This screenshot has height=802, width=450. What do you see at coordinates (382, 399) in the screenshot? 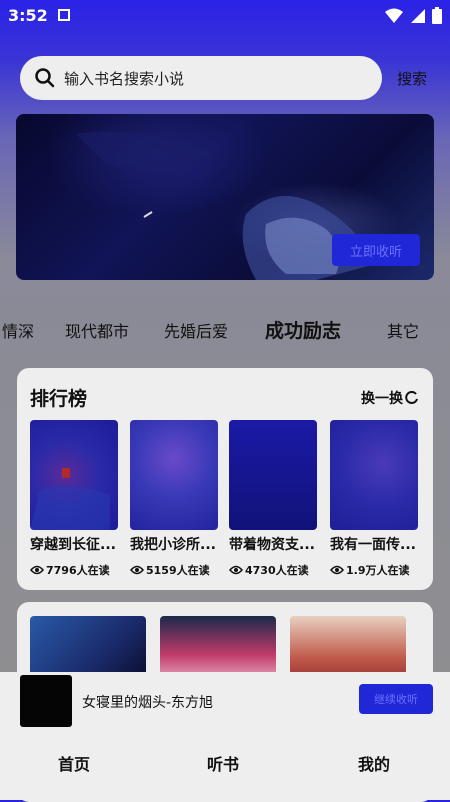
I see `refresh-label: 换一换` at bounding box center [382, 399].